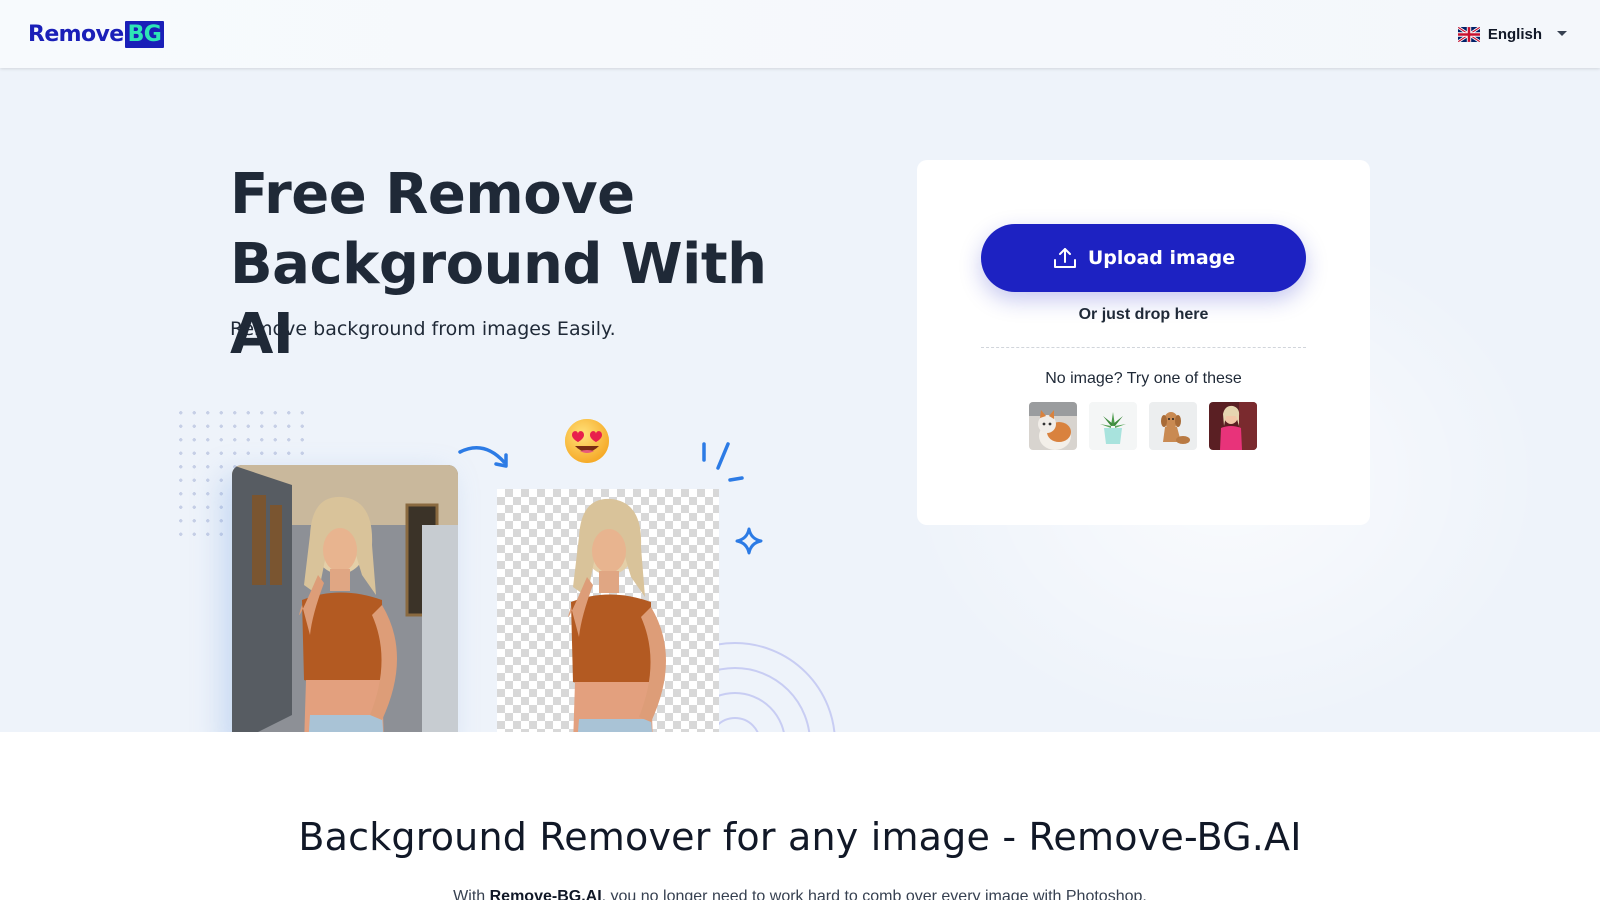 This screenshot has height=900, width=1600. What do you see at coordinates (483, 457) in the screenshot?
I see `curved-arrow-icon` at bounding box center [483, 457].